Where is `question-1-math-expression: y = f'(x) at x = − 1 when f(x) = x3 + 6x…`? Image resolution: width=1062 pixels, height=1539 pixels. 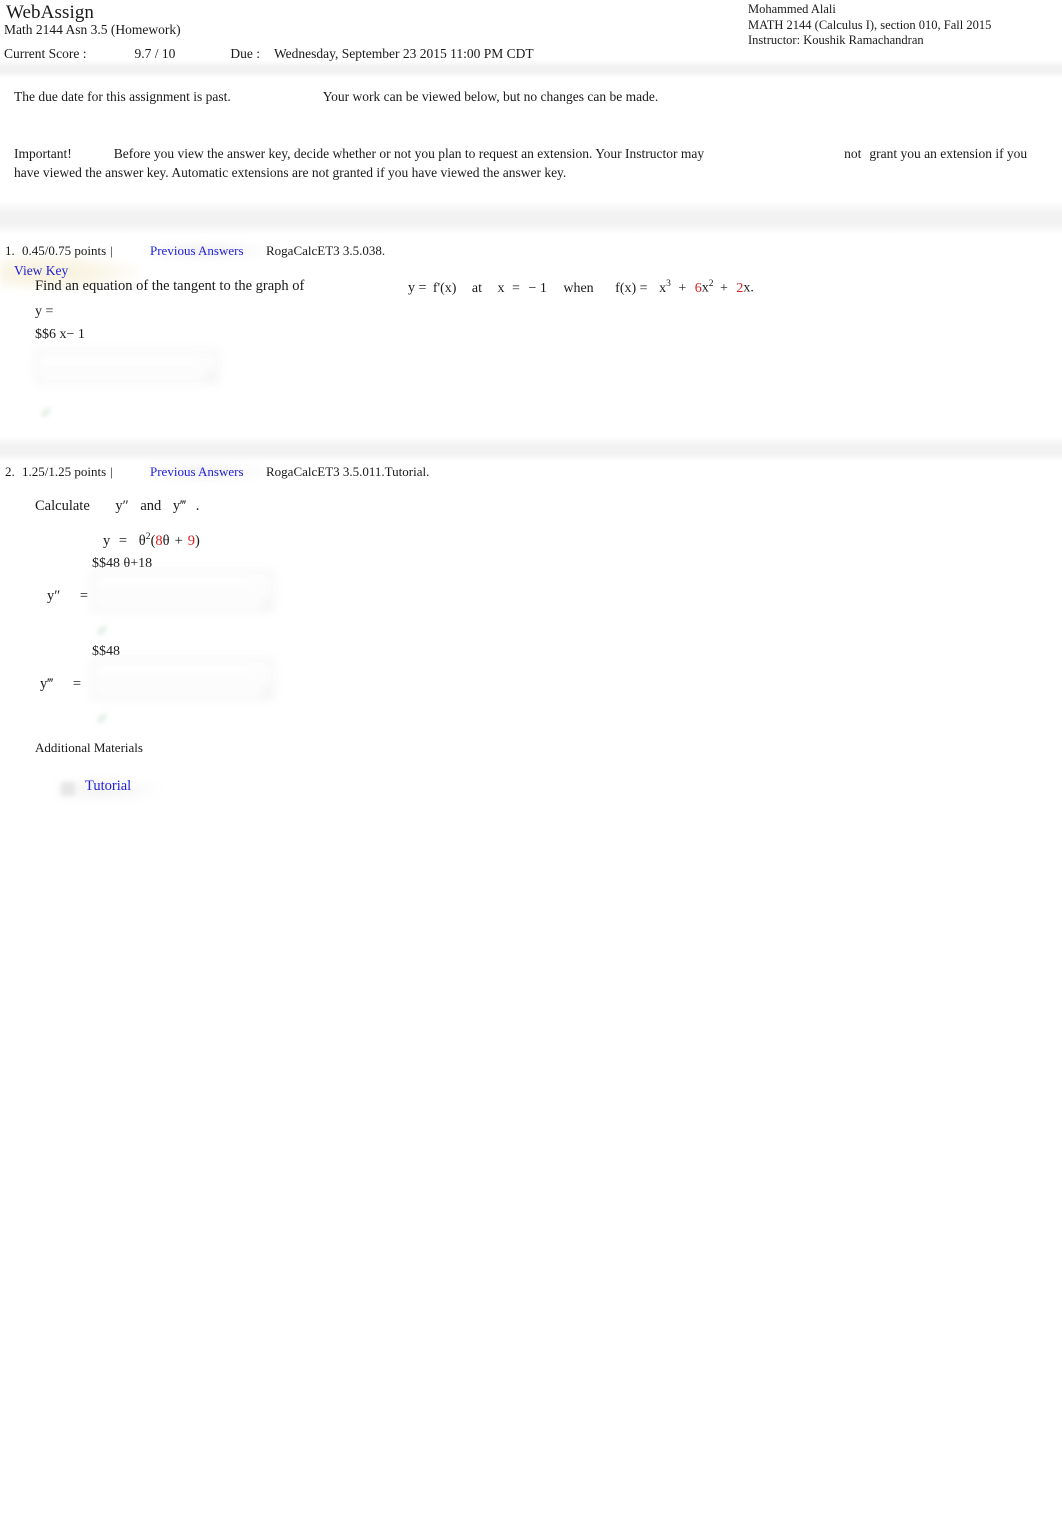 question-1-math-expression: y = f'(x) at x = − 1 when f(x) = x3 + 6x… is located at coordinates (581, 288).